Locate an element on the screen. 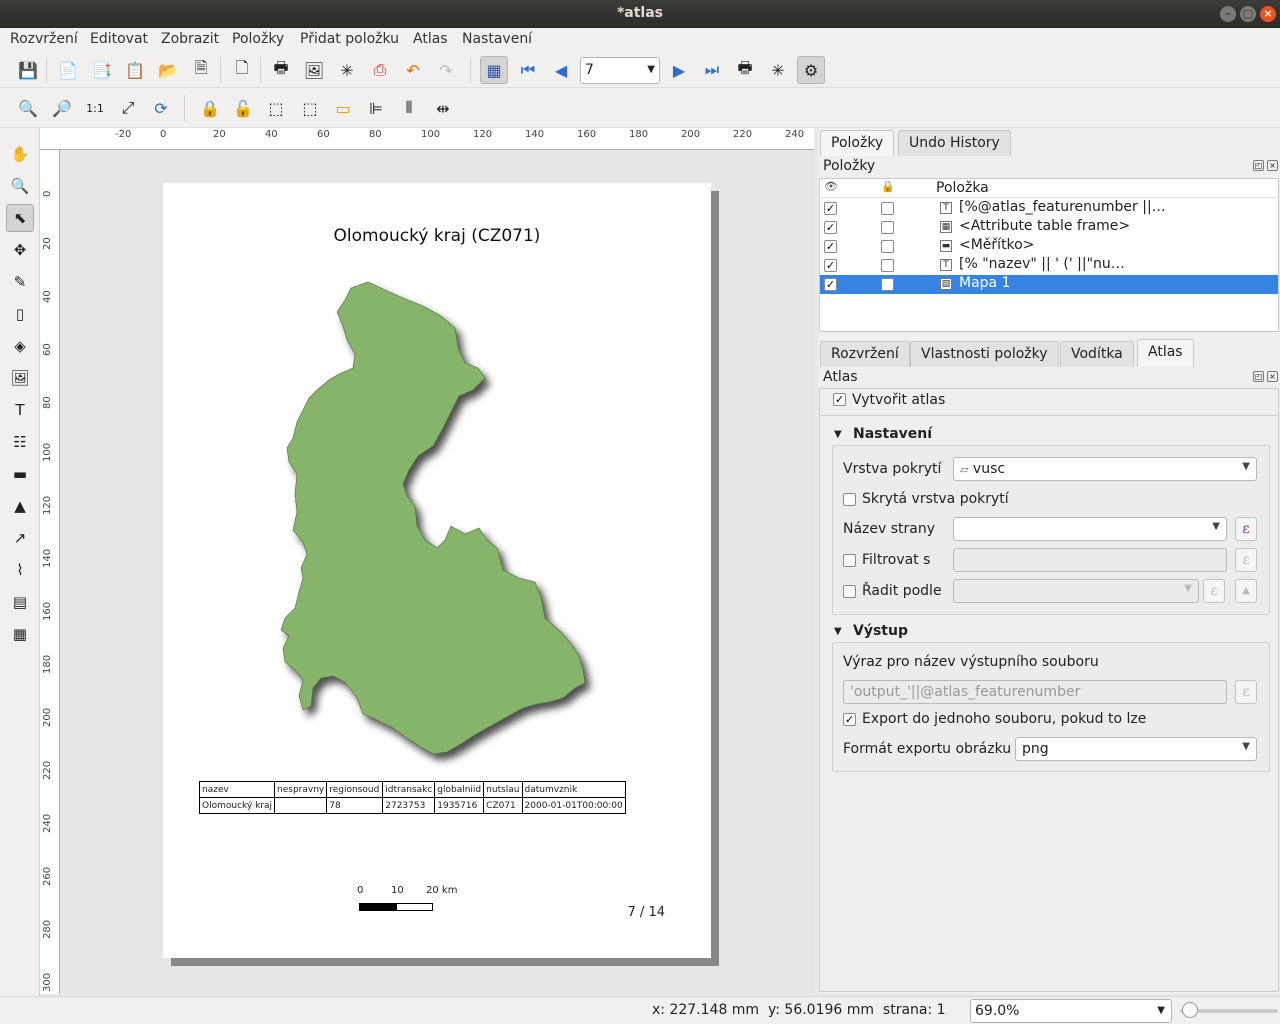 This screenshot has height=1024, width=1280. pan-icon: ✋ is located at coordinates (20, 154).